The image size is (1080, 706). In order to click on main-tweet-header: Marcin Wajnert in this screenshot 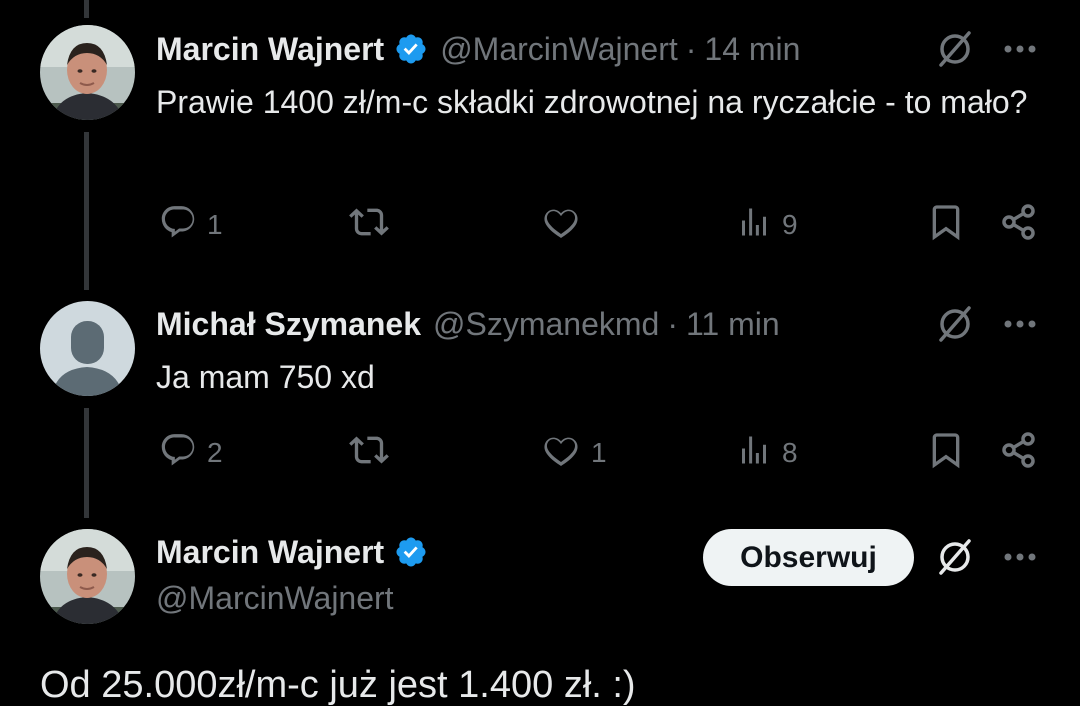, I will do `click(292, 552)`.